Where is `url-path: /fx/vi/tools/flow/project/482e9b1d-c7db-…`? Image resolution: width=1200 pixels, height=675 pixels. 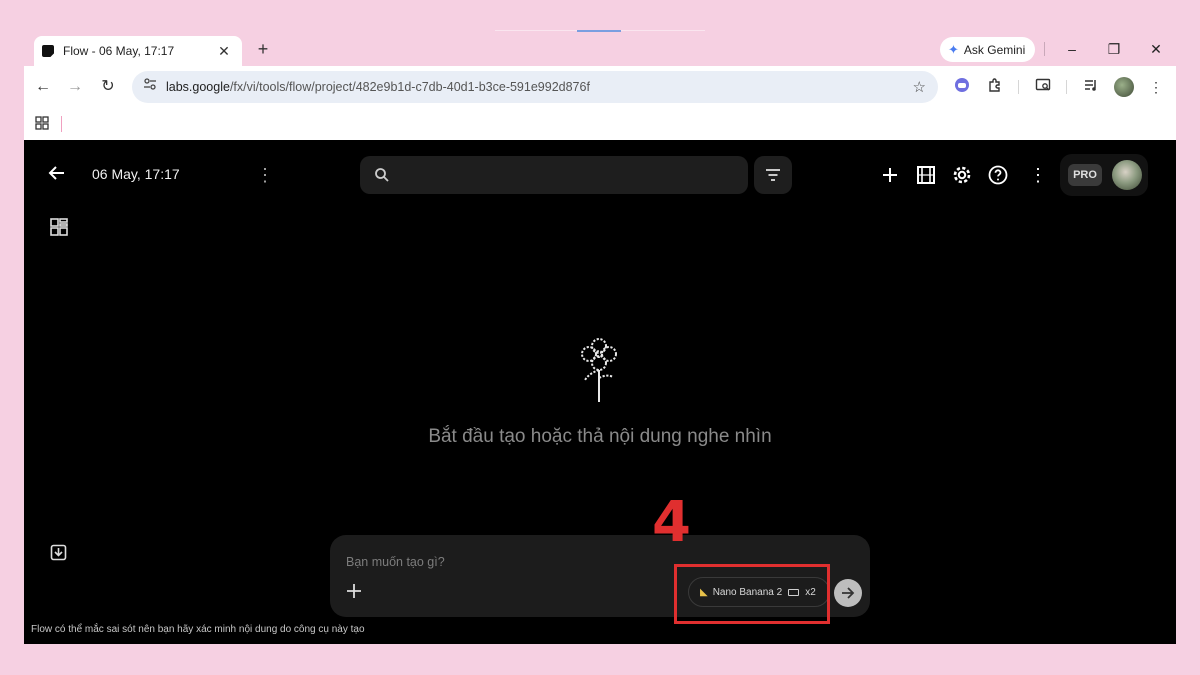
url-path: /fx/vi/tools/flow/project/482e9b1d-c7db-… is located at coordinates (409, 87).